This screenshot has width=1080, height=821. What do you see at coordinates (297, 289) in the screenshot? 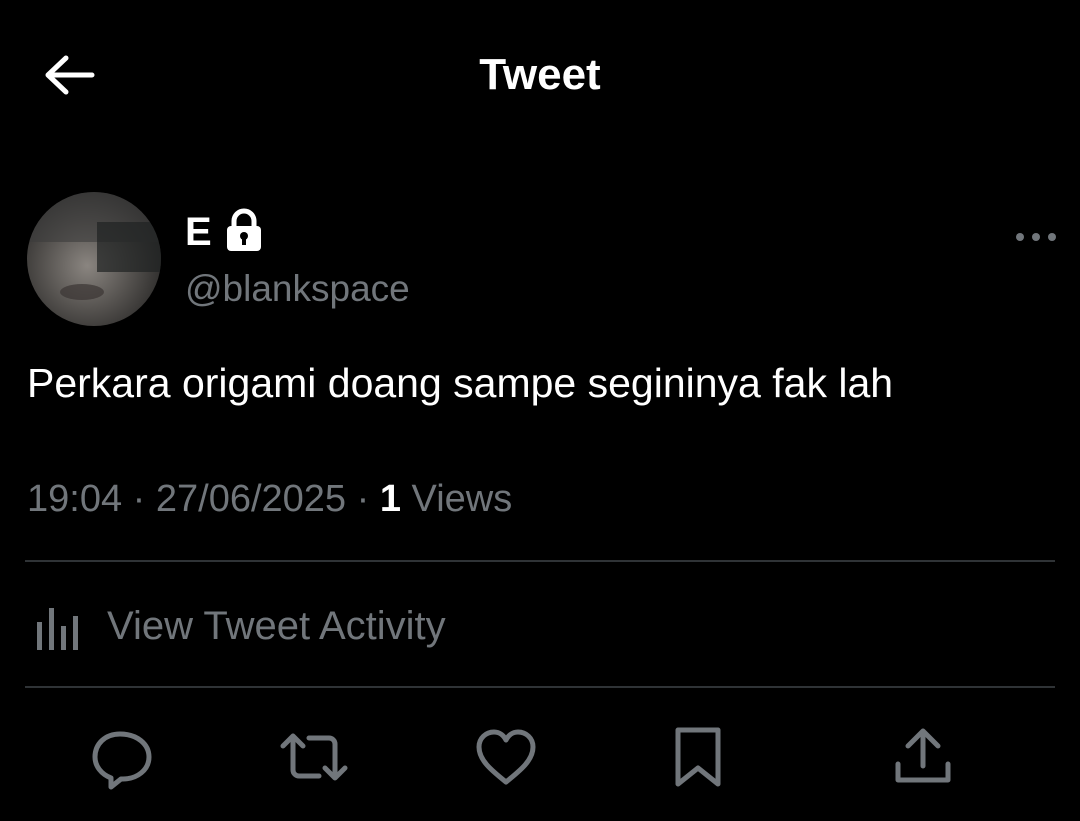
I see `author-handle: @blankspace` at bounding box center [297, 289].